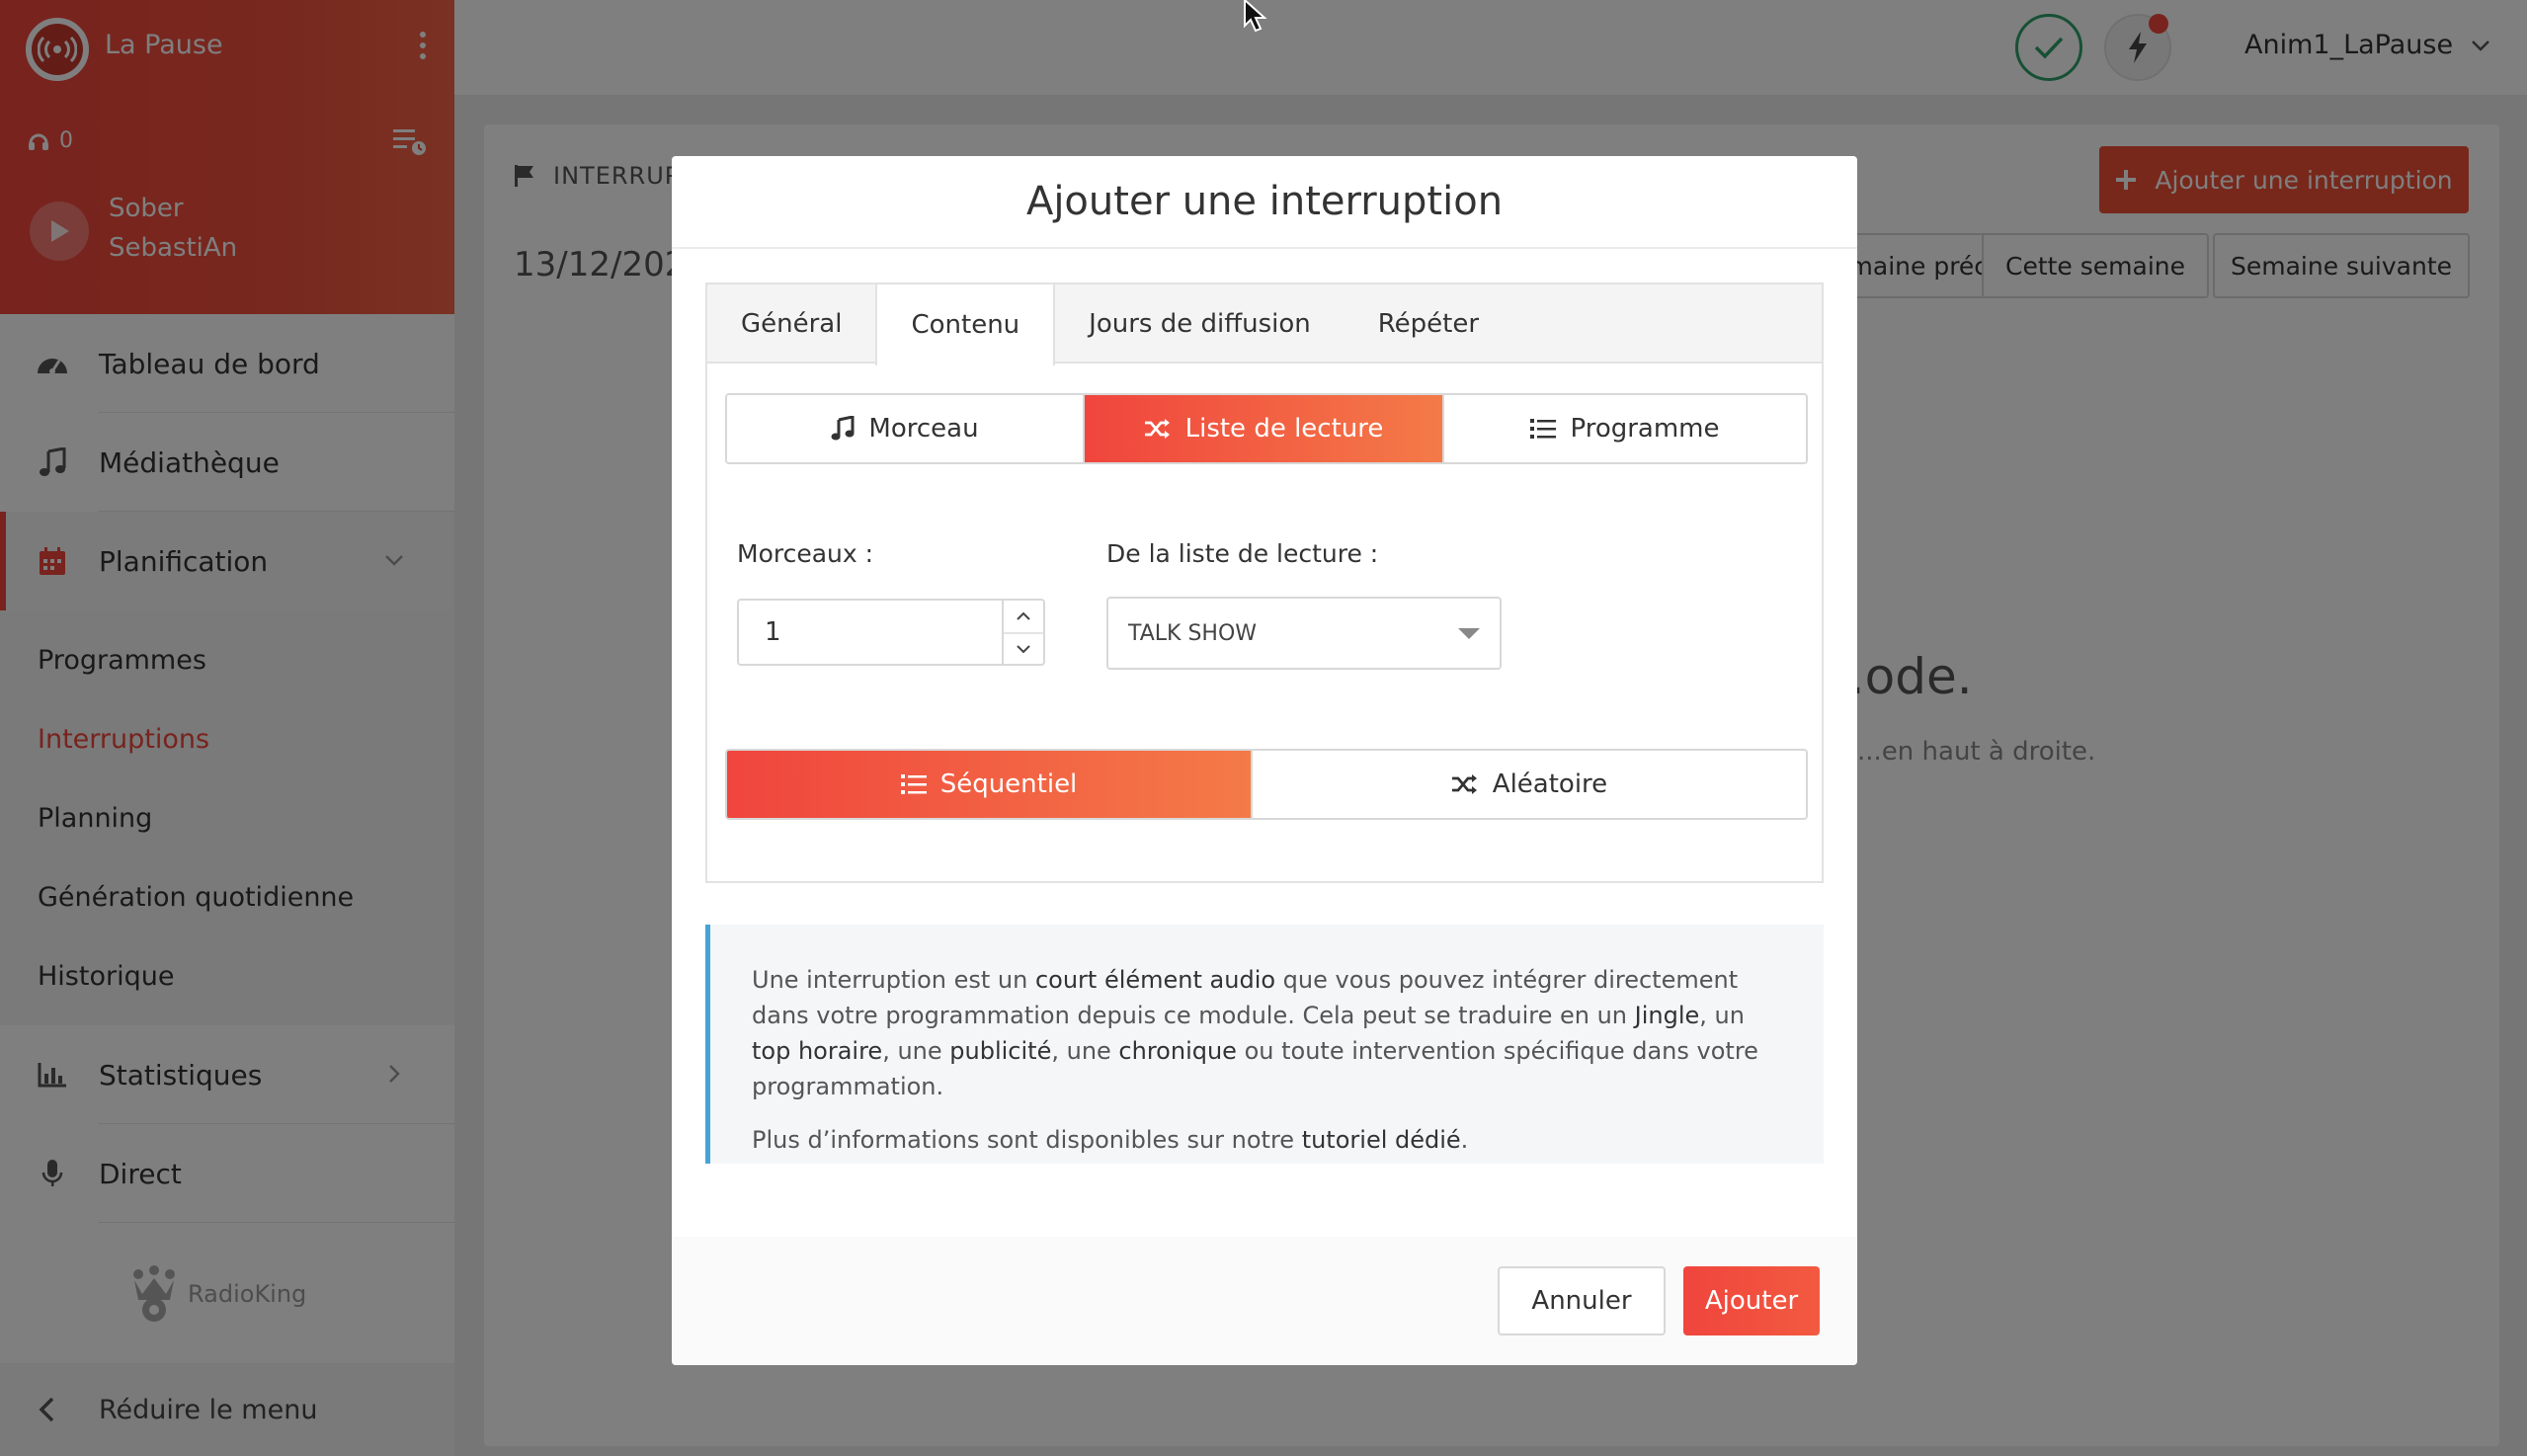 The image size is (2527, 1456). I want to click on cancel-button: Annuler, so click(1582, 1300).